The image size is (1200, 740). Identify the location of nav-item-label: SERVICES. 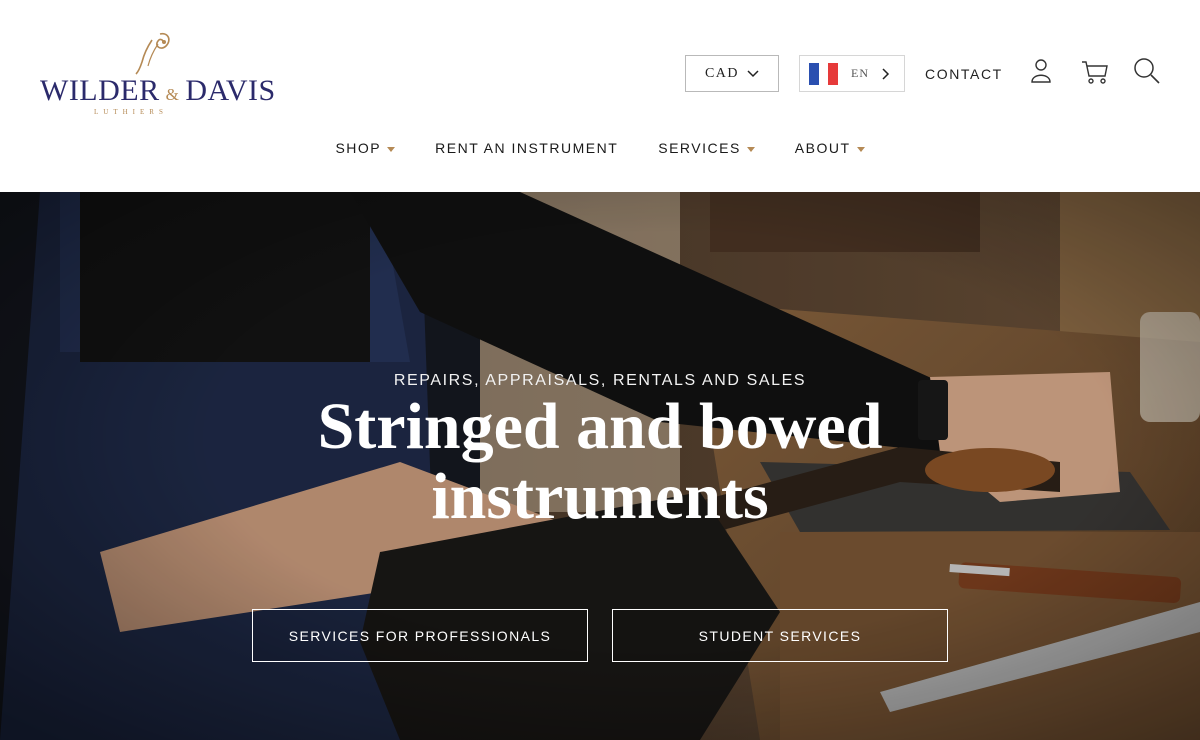
(699, 148).